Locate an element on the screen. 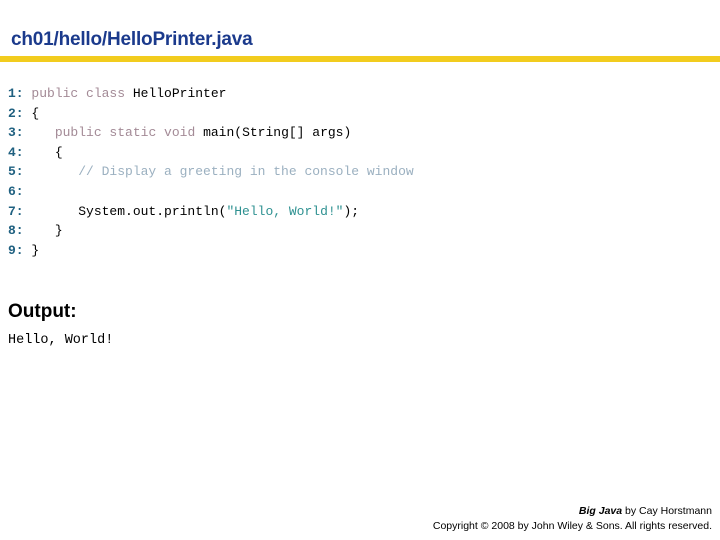 Image resolution: width=720 pixels, height=540 pixels. output-section: Output: Hello, World! is located at coordinates (358, 325).